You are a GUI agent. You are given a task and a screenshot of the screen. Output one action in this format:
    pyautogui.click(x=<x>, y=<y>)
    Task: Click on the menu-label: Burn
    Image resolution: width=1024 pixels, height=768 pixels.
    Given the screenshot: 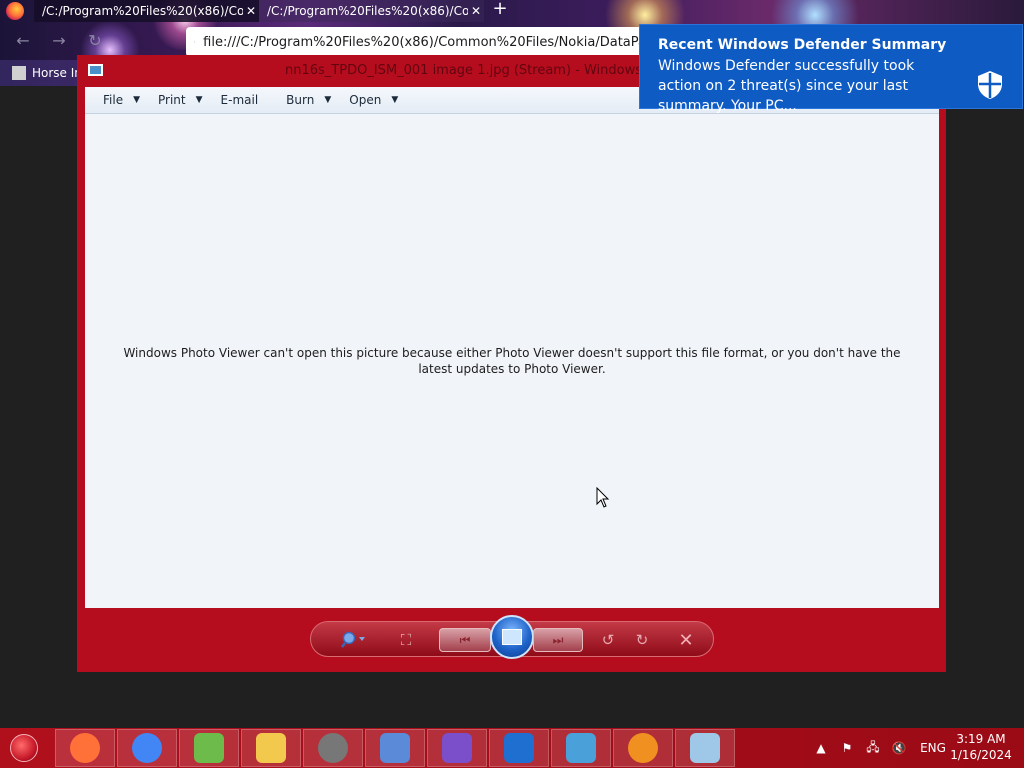 What is the action you would take?
    pyautogui.click(x=300, y=100)
    